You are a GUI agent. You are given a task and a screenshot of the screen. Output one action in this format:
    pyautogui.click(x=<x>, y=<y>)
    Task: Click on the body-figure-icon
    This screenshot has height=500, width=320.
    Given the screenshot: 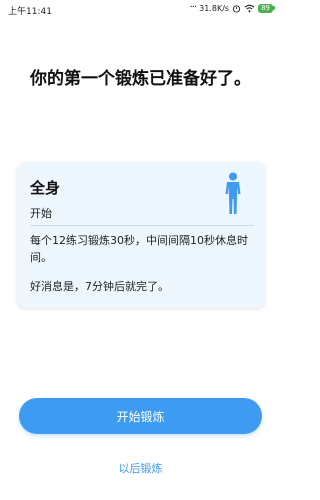 What is the action you would take?
    pyautogui.click(x=233, y=193)
    